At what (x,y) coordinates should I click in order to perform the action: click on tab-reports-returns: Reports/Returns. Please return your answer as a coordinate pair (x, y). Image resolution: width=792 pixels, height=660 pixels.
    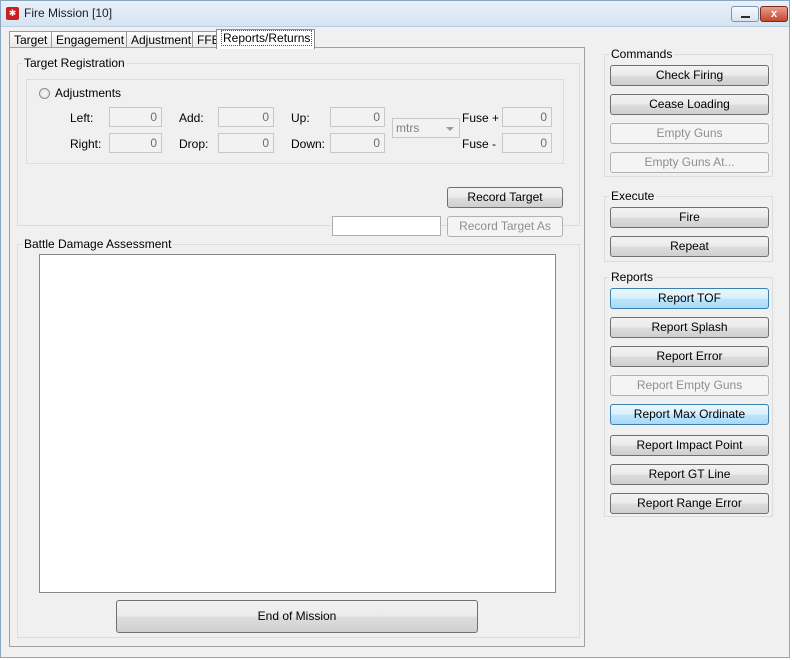
    Looking at the image, I should click on (265, 39).